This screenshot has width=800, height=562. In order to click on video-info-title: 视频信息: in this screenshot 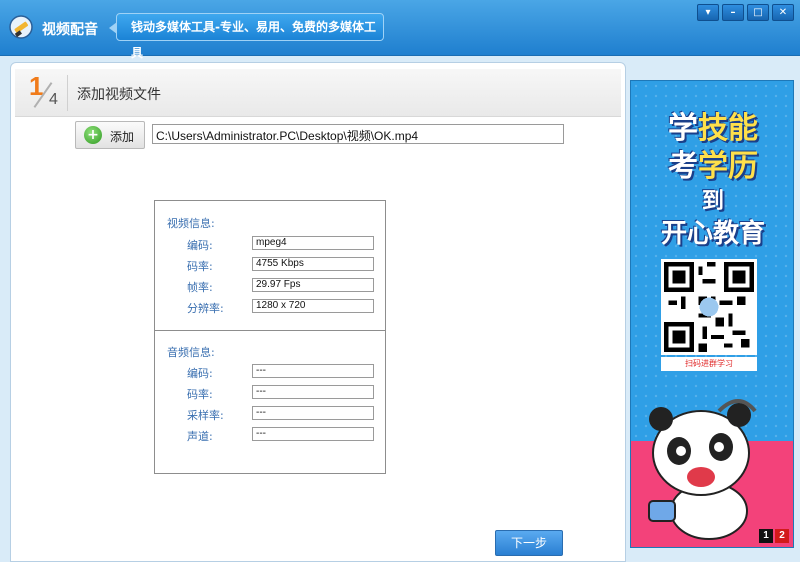, I will do `click(191, 223)`.